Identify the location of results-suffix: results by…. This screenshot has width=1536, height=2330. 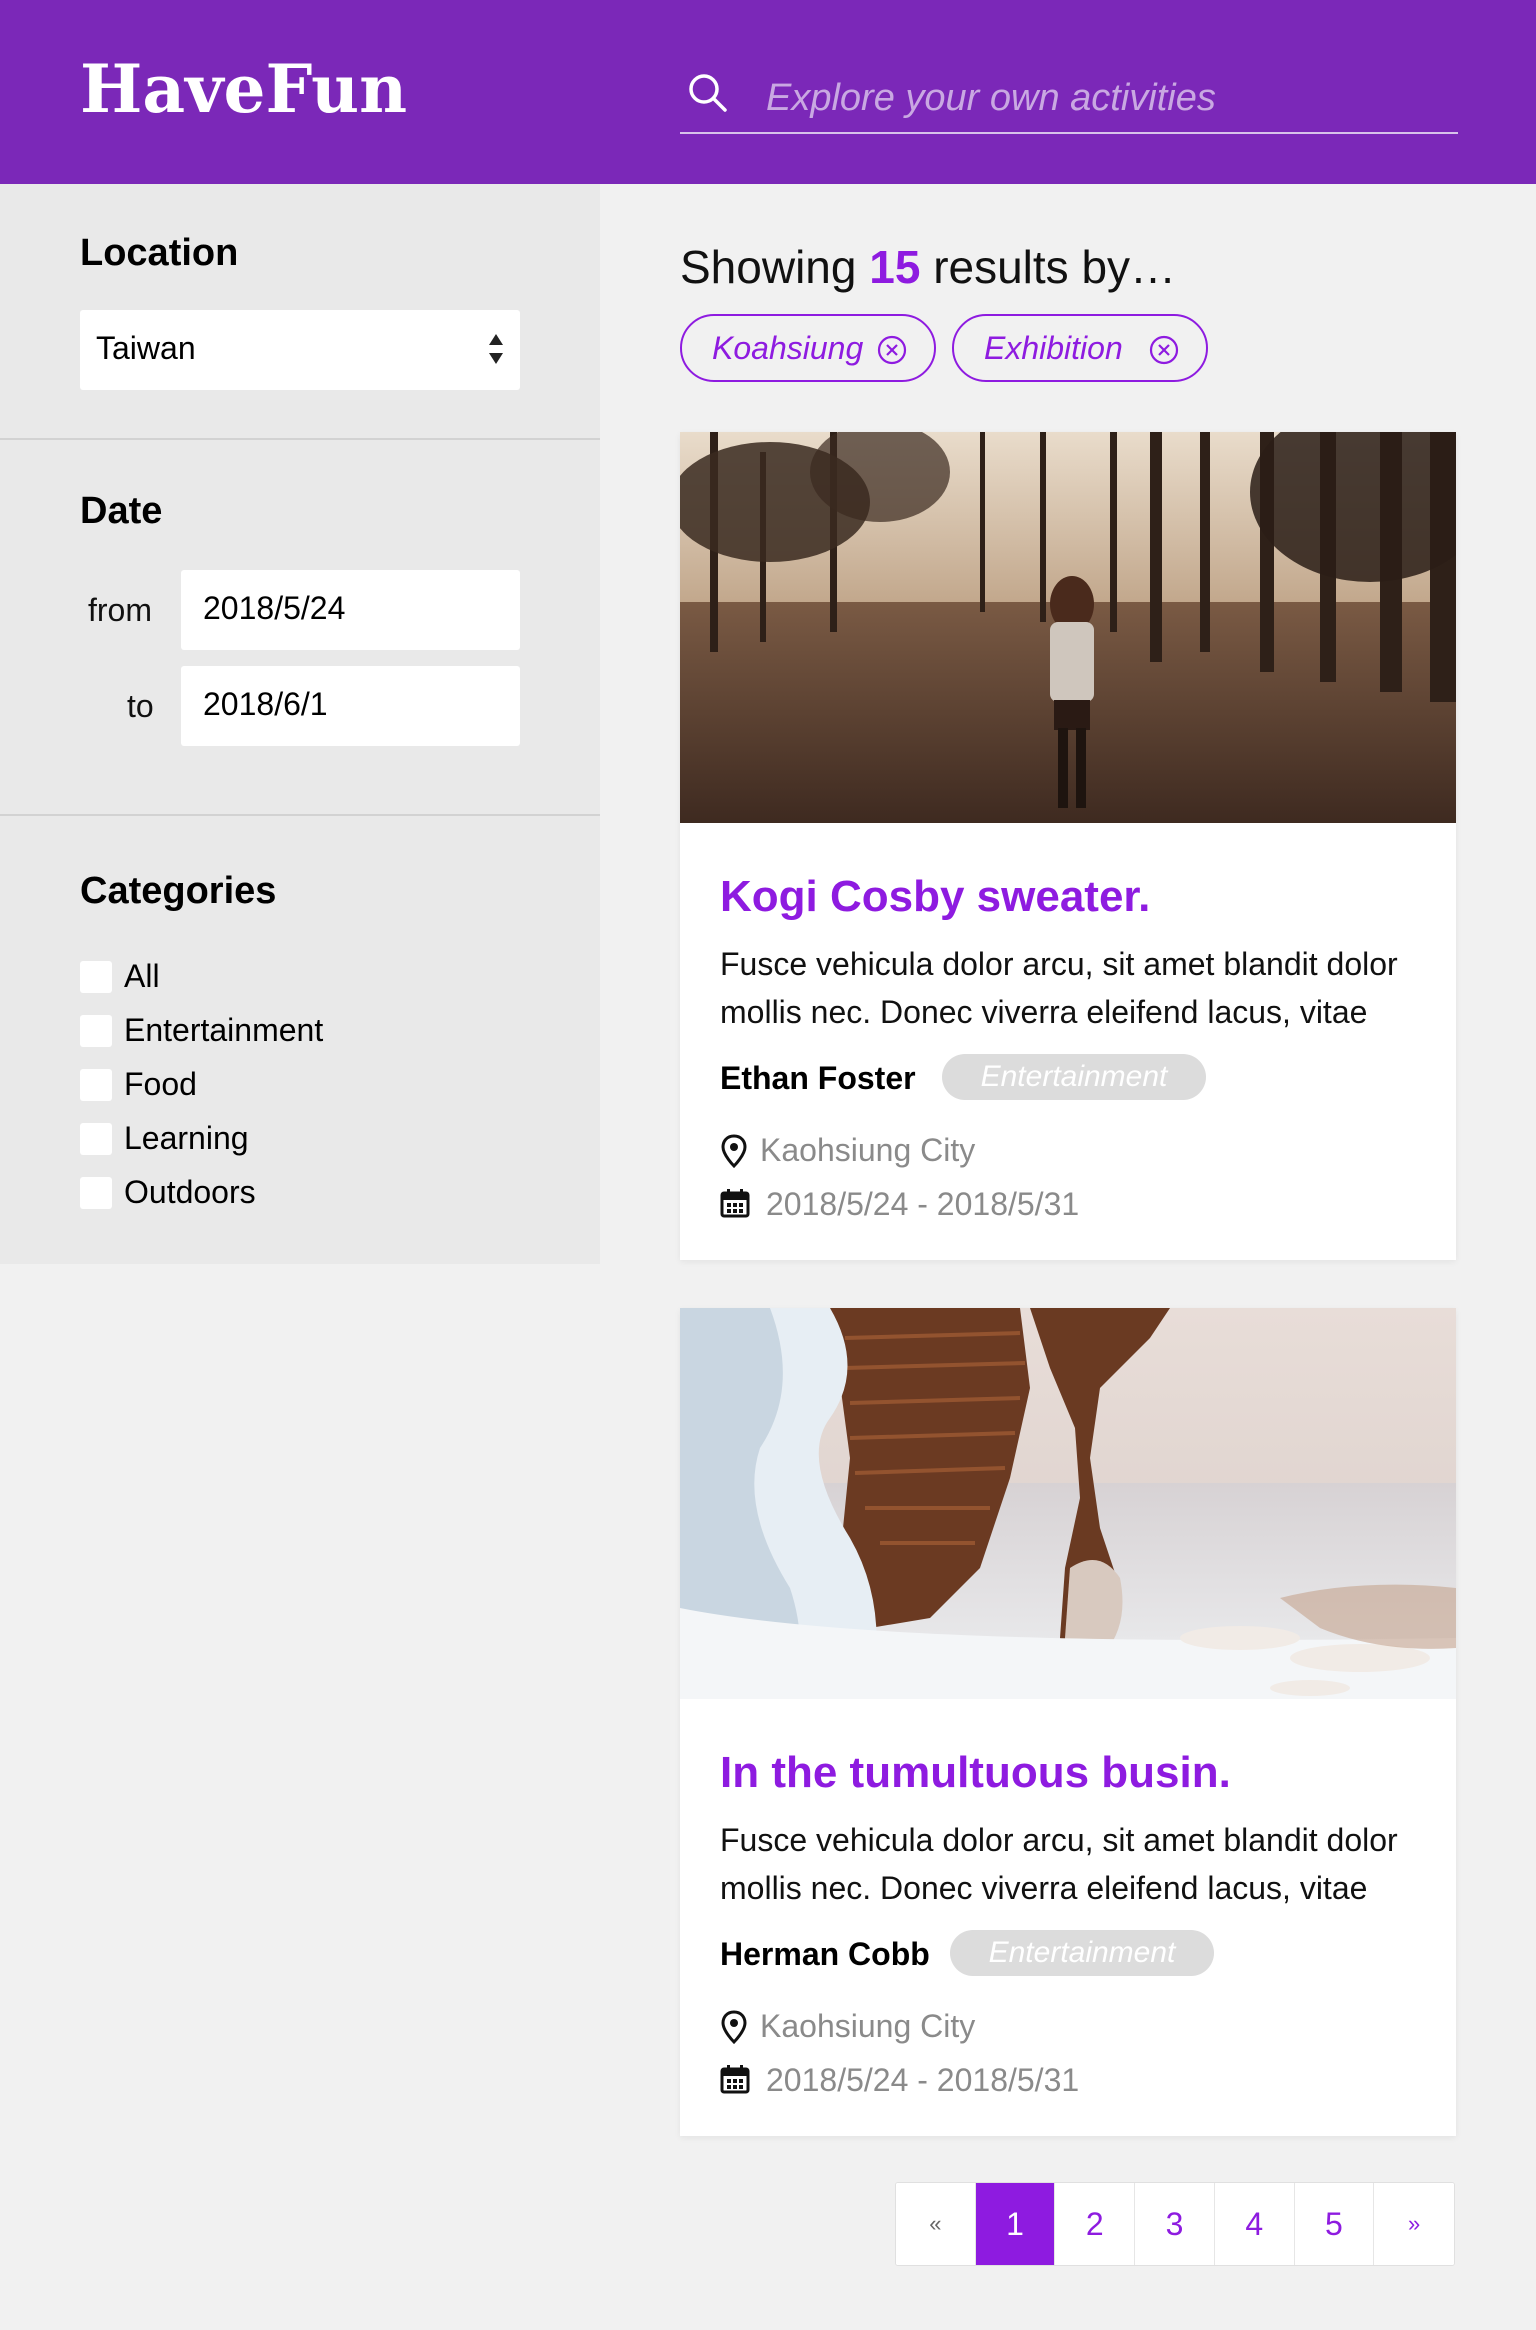
(1055, 267).